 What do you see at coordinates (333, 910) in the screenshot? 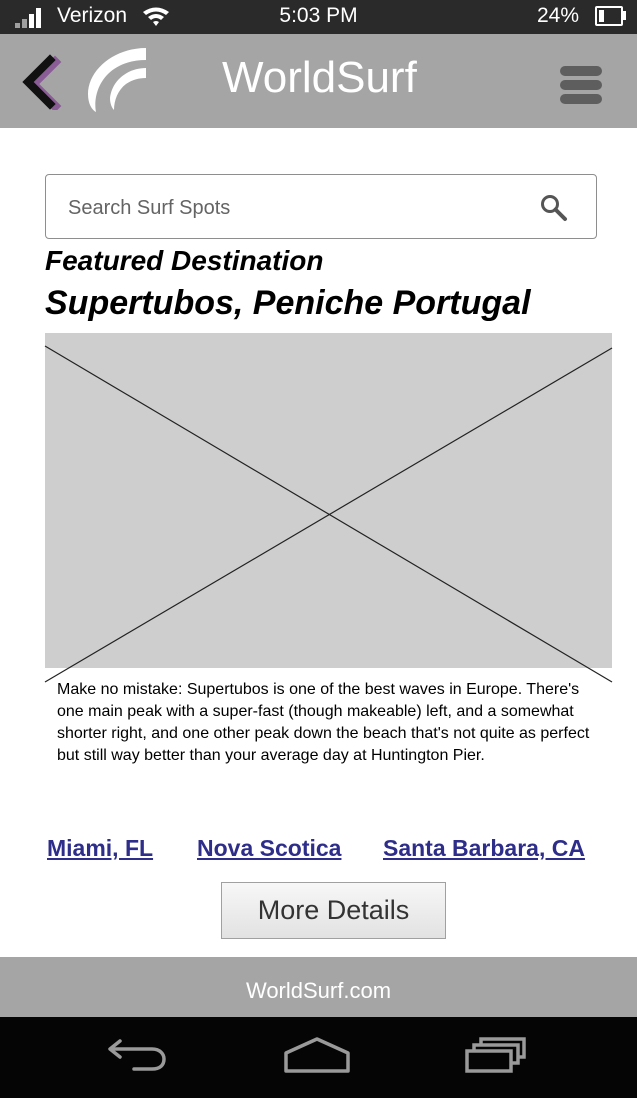
I see `more-details-button: More Details` at bounding box center [333, 910].